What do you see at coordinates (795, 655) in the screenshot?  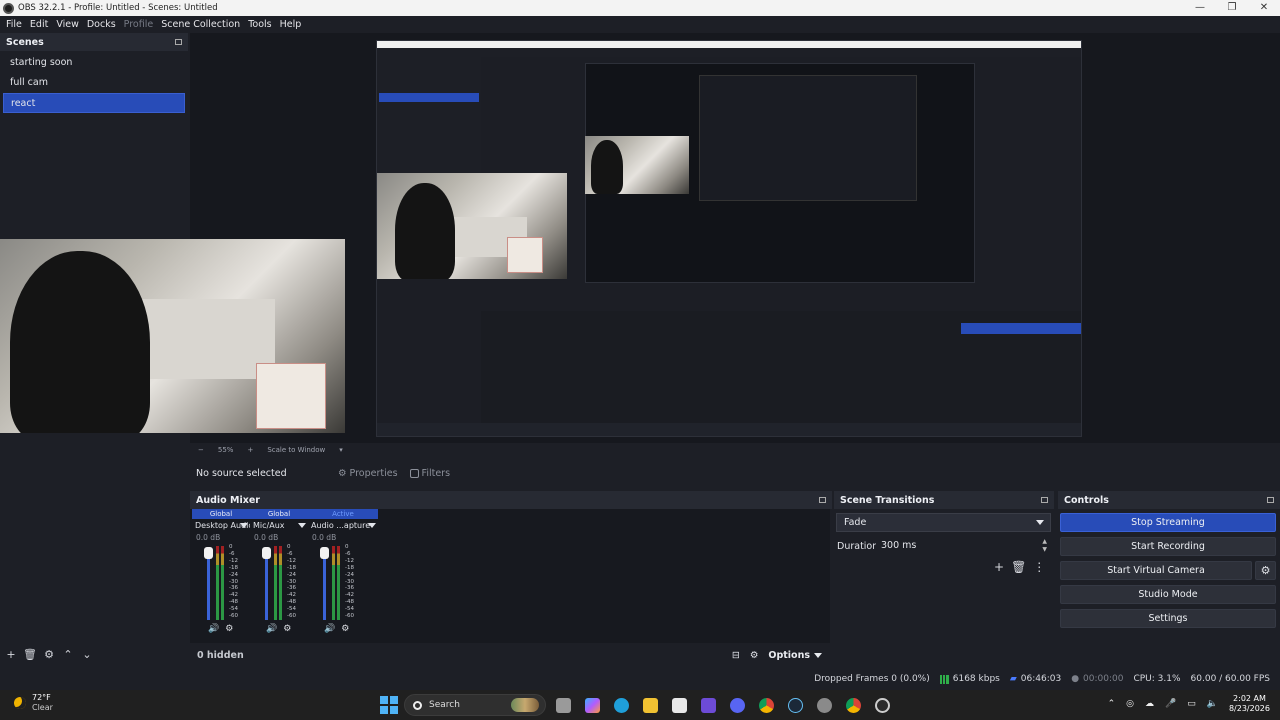 I see `options-button: Options` at bounding box center [795, 655].